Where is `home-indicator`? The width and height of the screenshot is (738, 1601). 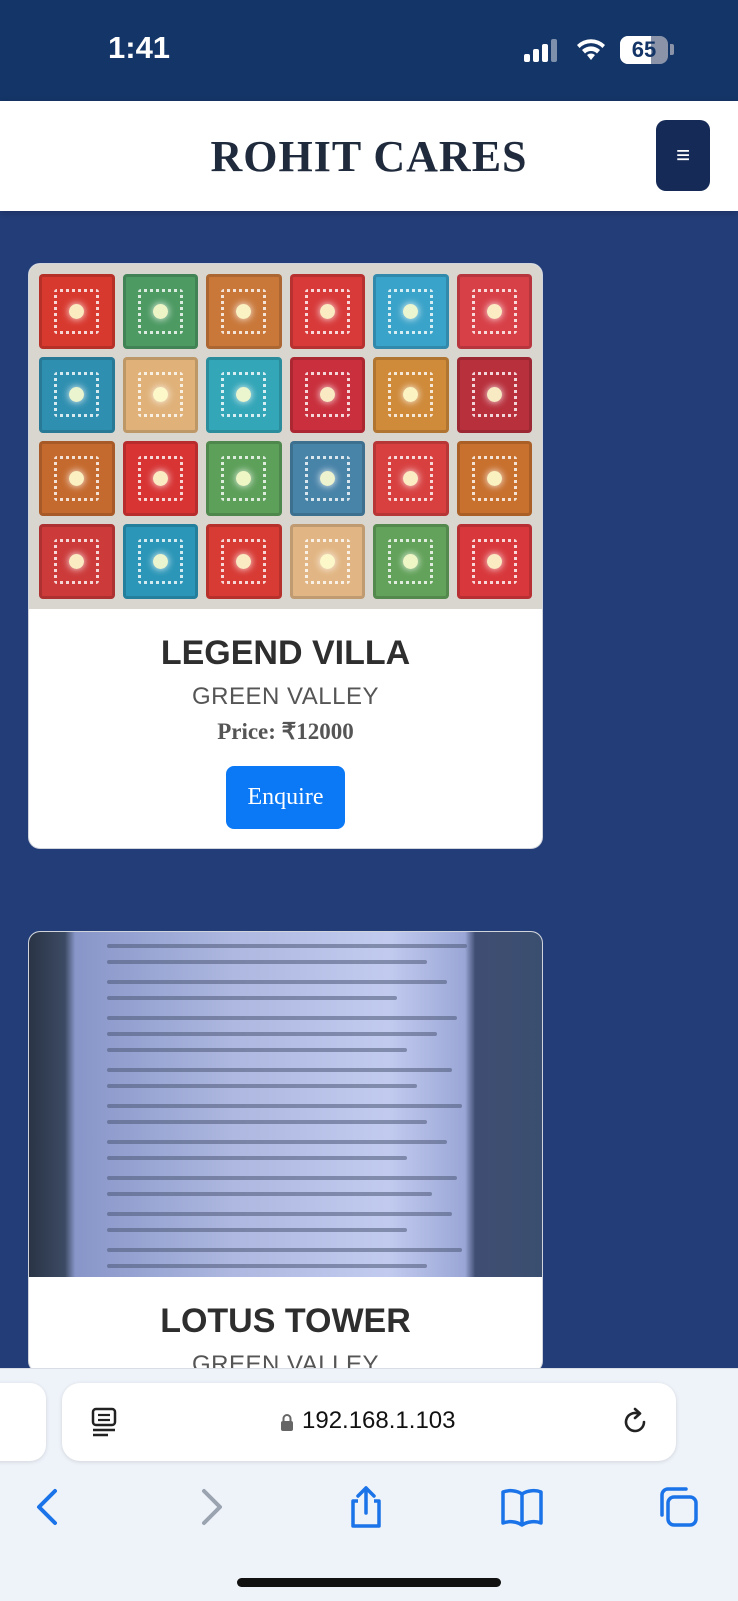 home-indicator is located at coordinates (369, 1582).